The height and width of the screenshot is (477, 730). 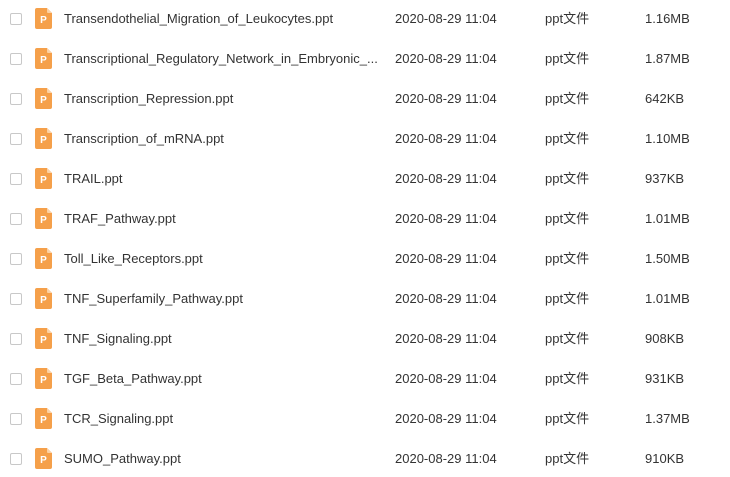 I want to click on file-size: 1.16MB, so click(x=667, y=18).